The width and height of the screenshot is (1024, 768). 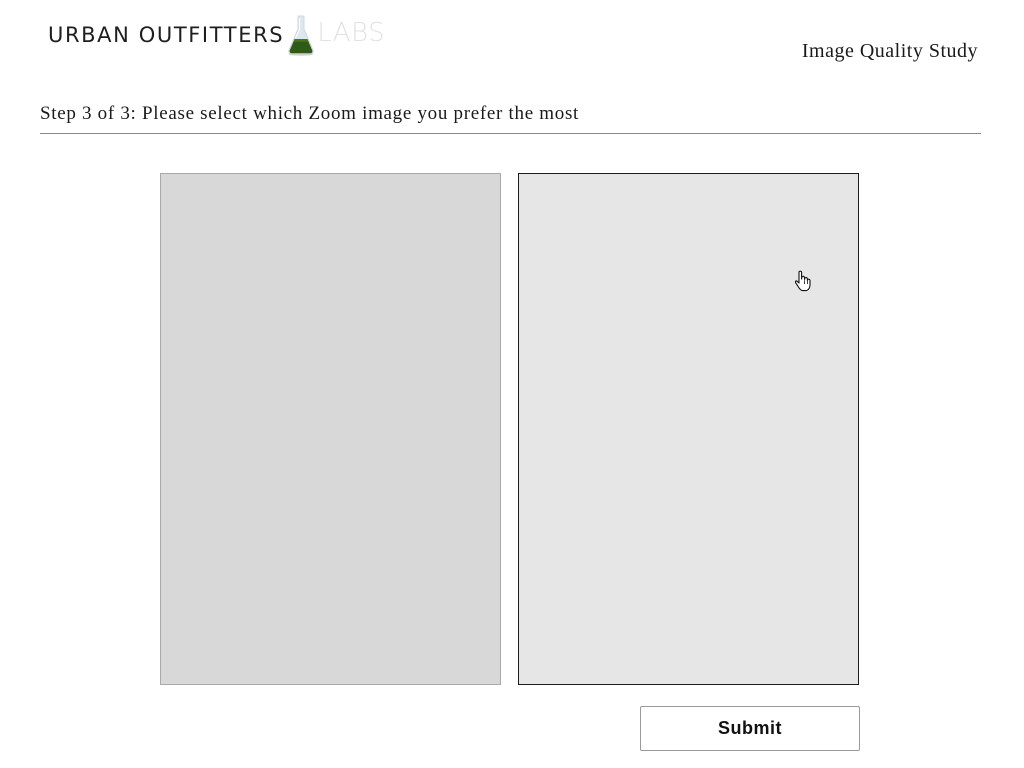 What do you see at coordinates (166, 35) in the screenshot?
I see `logo-brand-text: URBAN OUTFITTERS` at bounding box center [166, 35].